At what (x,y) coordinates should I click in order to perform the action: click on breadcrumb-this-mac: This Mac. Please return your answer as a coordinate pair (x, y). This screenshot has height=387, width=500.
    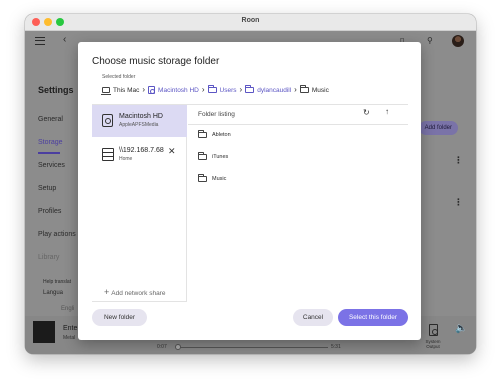
    Looking at the image, I should click on (120, 90).